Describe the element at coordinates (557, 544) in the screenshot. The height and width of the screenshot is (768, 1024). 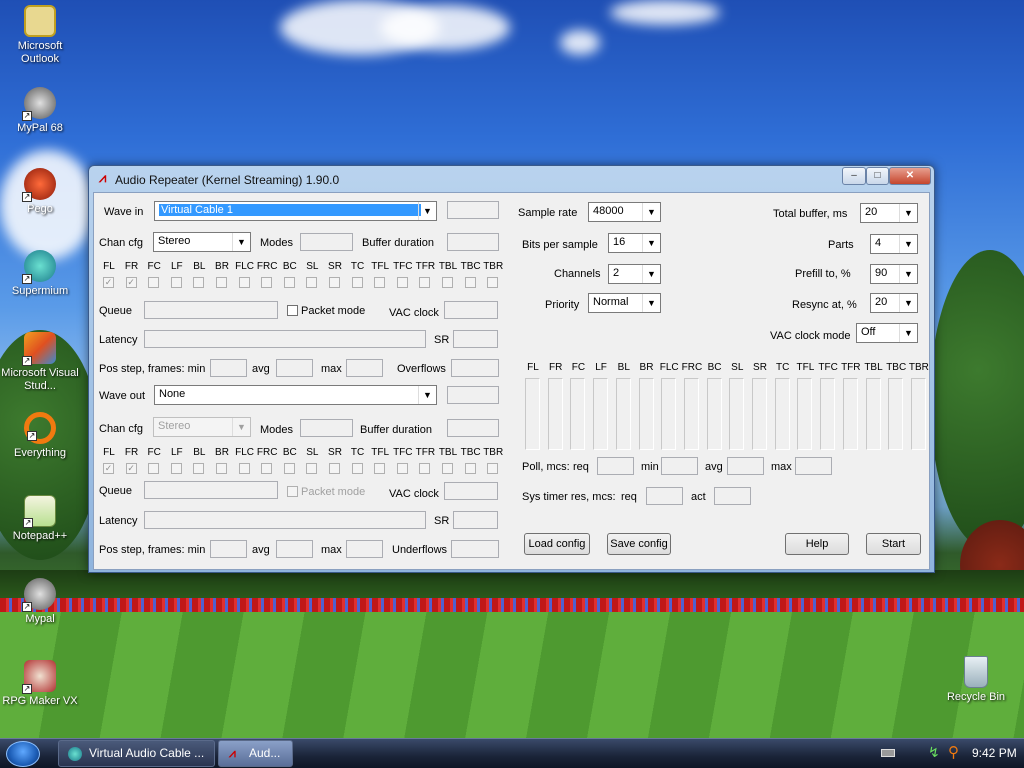
I see `load-config-button: Load config` at that location.